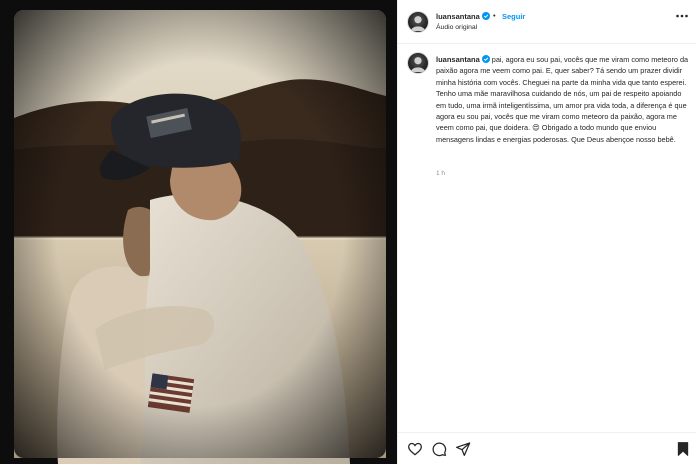 The image size is (696, 464). What do you see at coordinates (456, 27) in the screenshot?
I see `audio-label: Áudio original` at bounding box center [456, 27].